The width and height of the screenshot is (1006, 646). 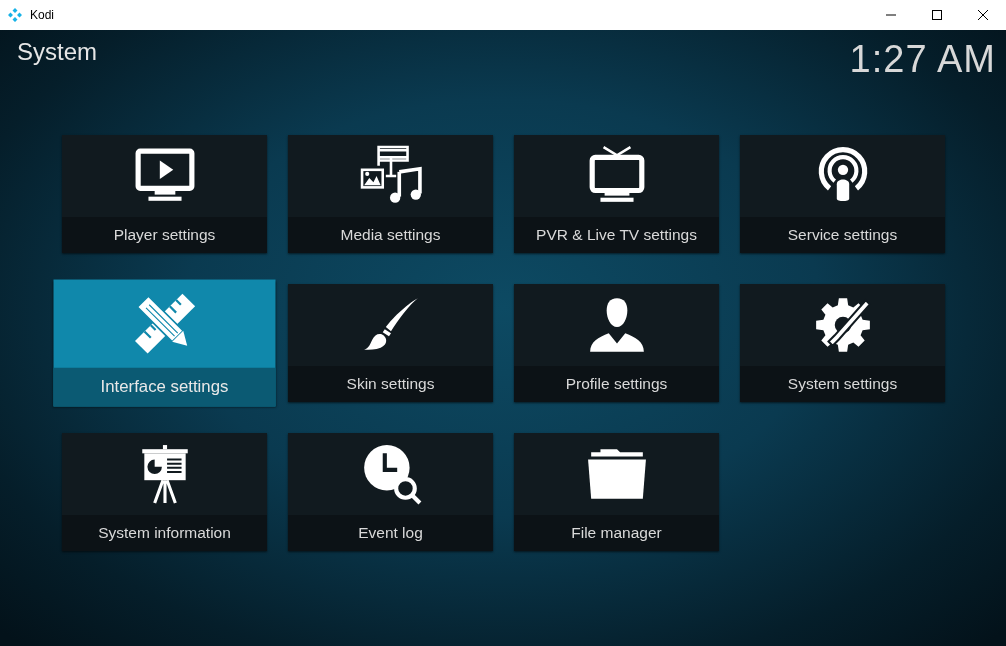 I want to click on close-icon, so click(x=983, y=15).